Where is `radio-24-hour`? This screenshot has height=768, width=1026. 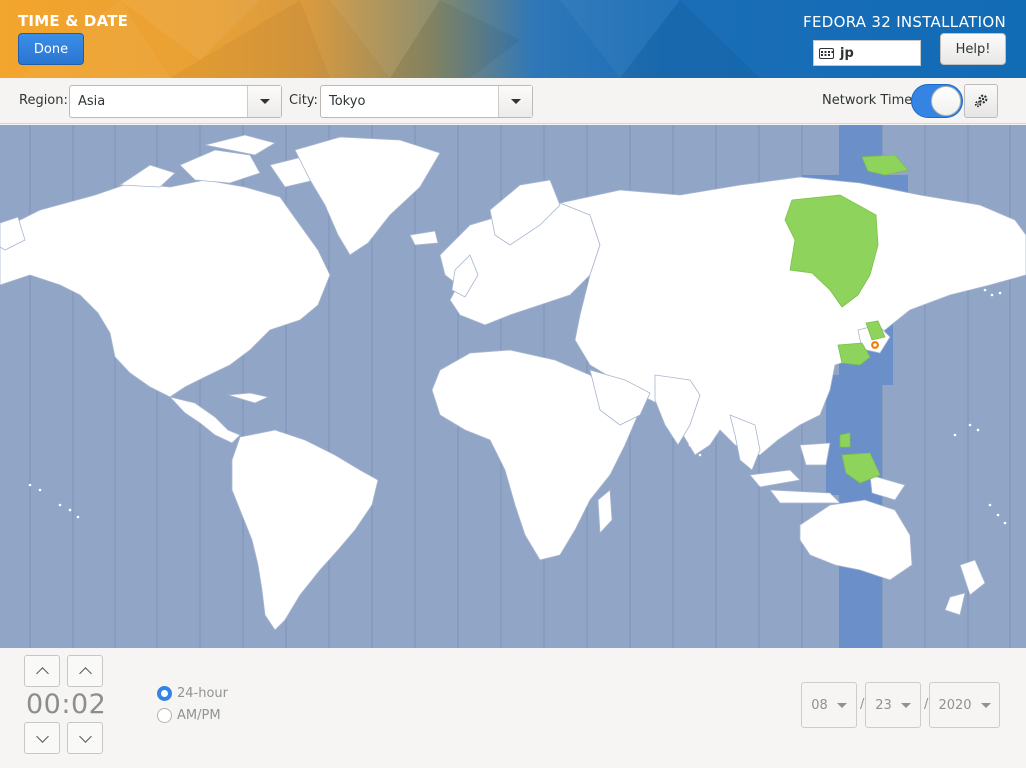 radio-24-hour is located at coordinates (164, 693).